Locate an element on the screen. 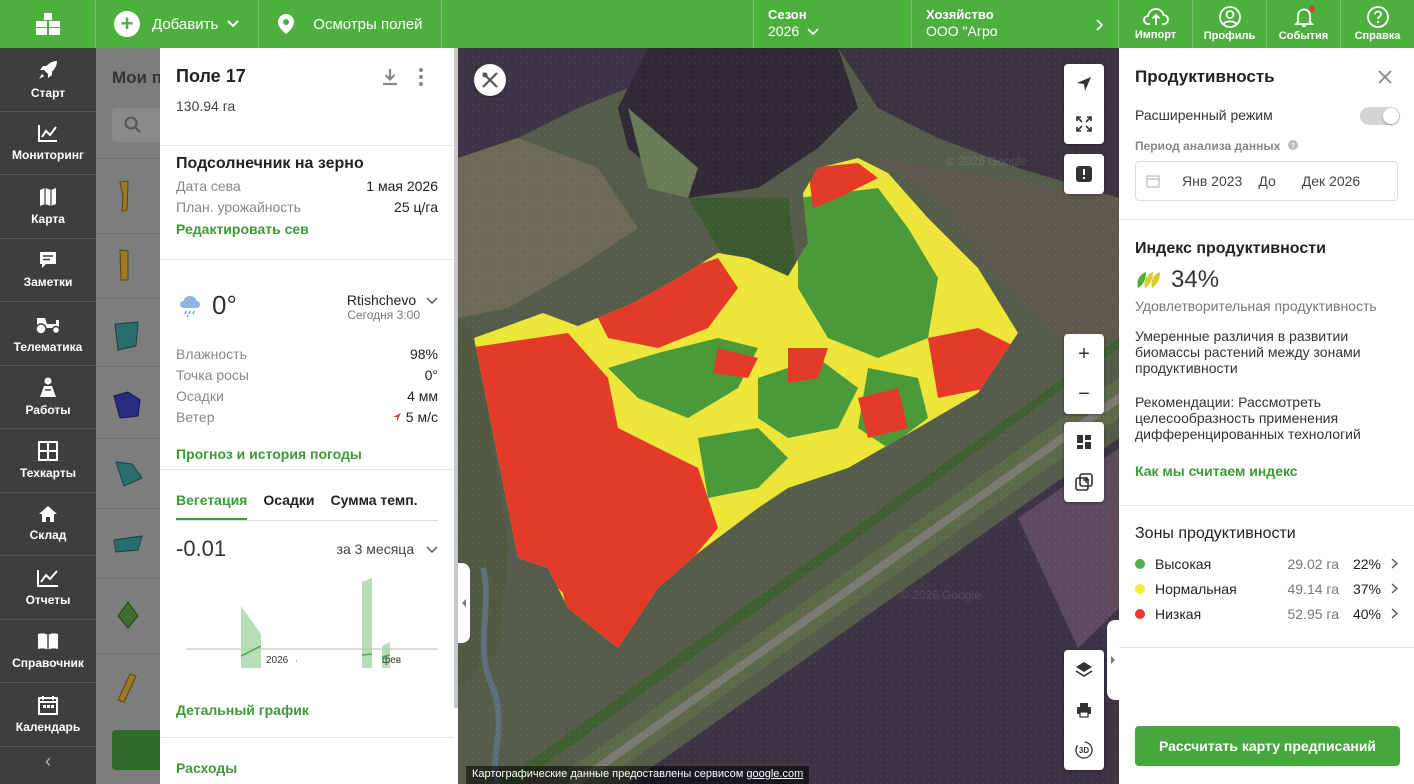 The width and height of the screenshot is (1414, 784). map-tools-button is located at coordinates (490, 80).